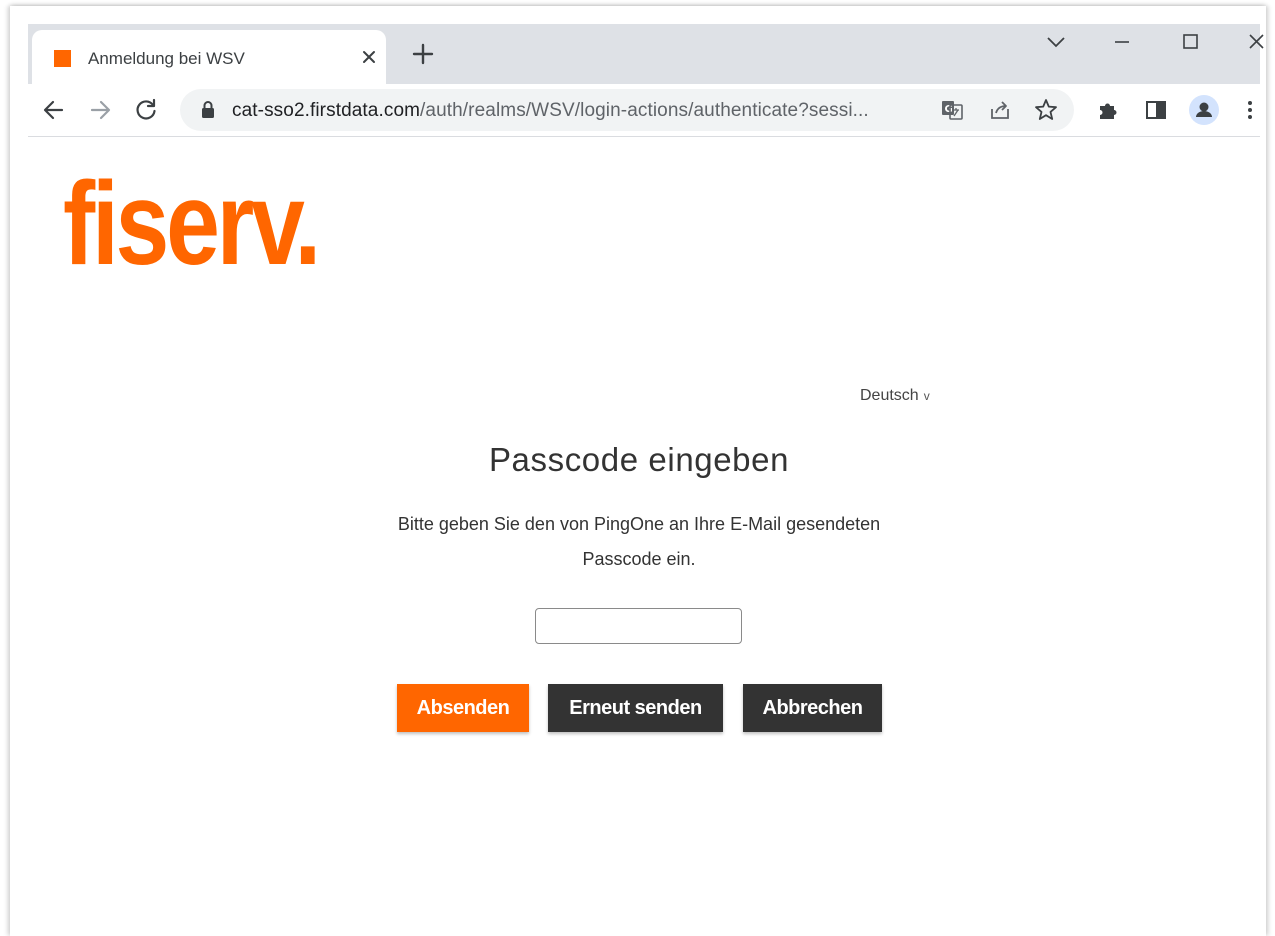 Image resolution: width=1275 pixels, height=936 pixels. Describe the element at coordinates (646, 54) in the screenshot. I see `tab-strip: Anmeldung bei WSV` at that location.